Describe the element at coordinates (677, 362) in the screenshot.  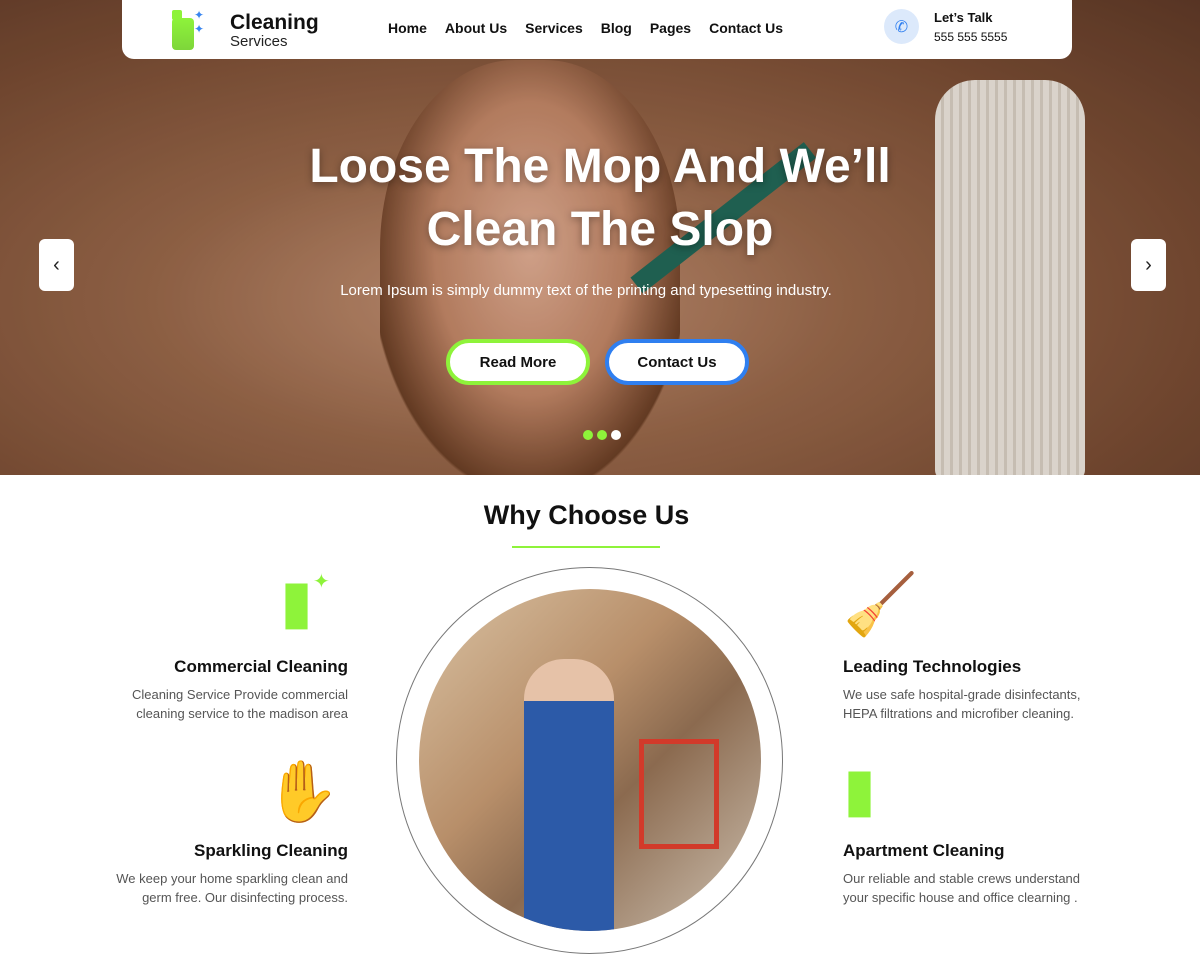
I see `contact-us-button: Contact Us` at that location.